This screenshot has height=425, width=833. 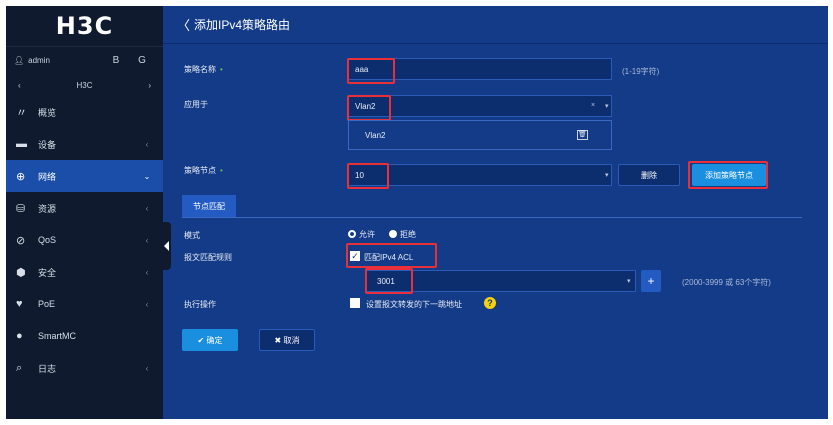 What do you see at coordinates (393, 234) in the screenshot?
I see `radio-deny` at bounding box center [393, 234].